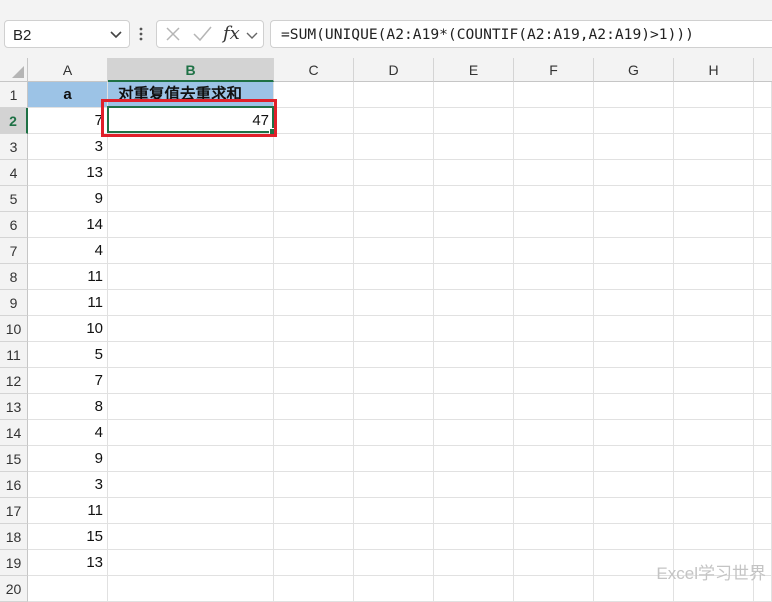 The height and width of the screenshot is (602, 772). Describe the element at coordinates (14, 95) in the screenshot. I see `row-header-1: 1` at that location.